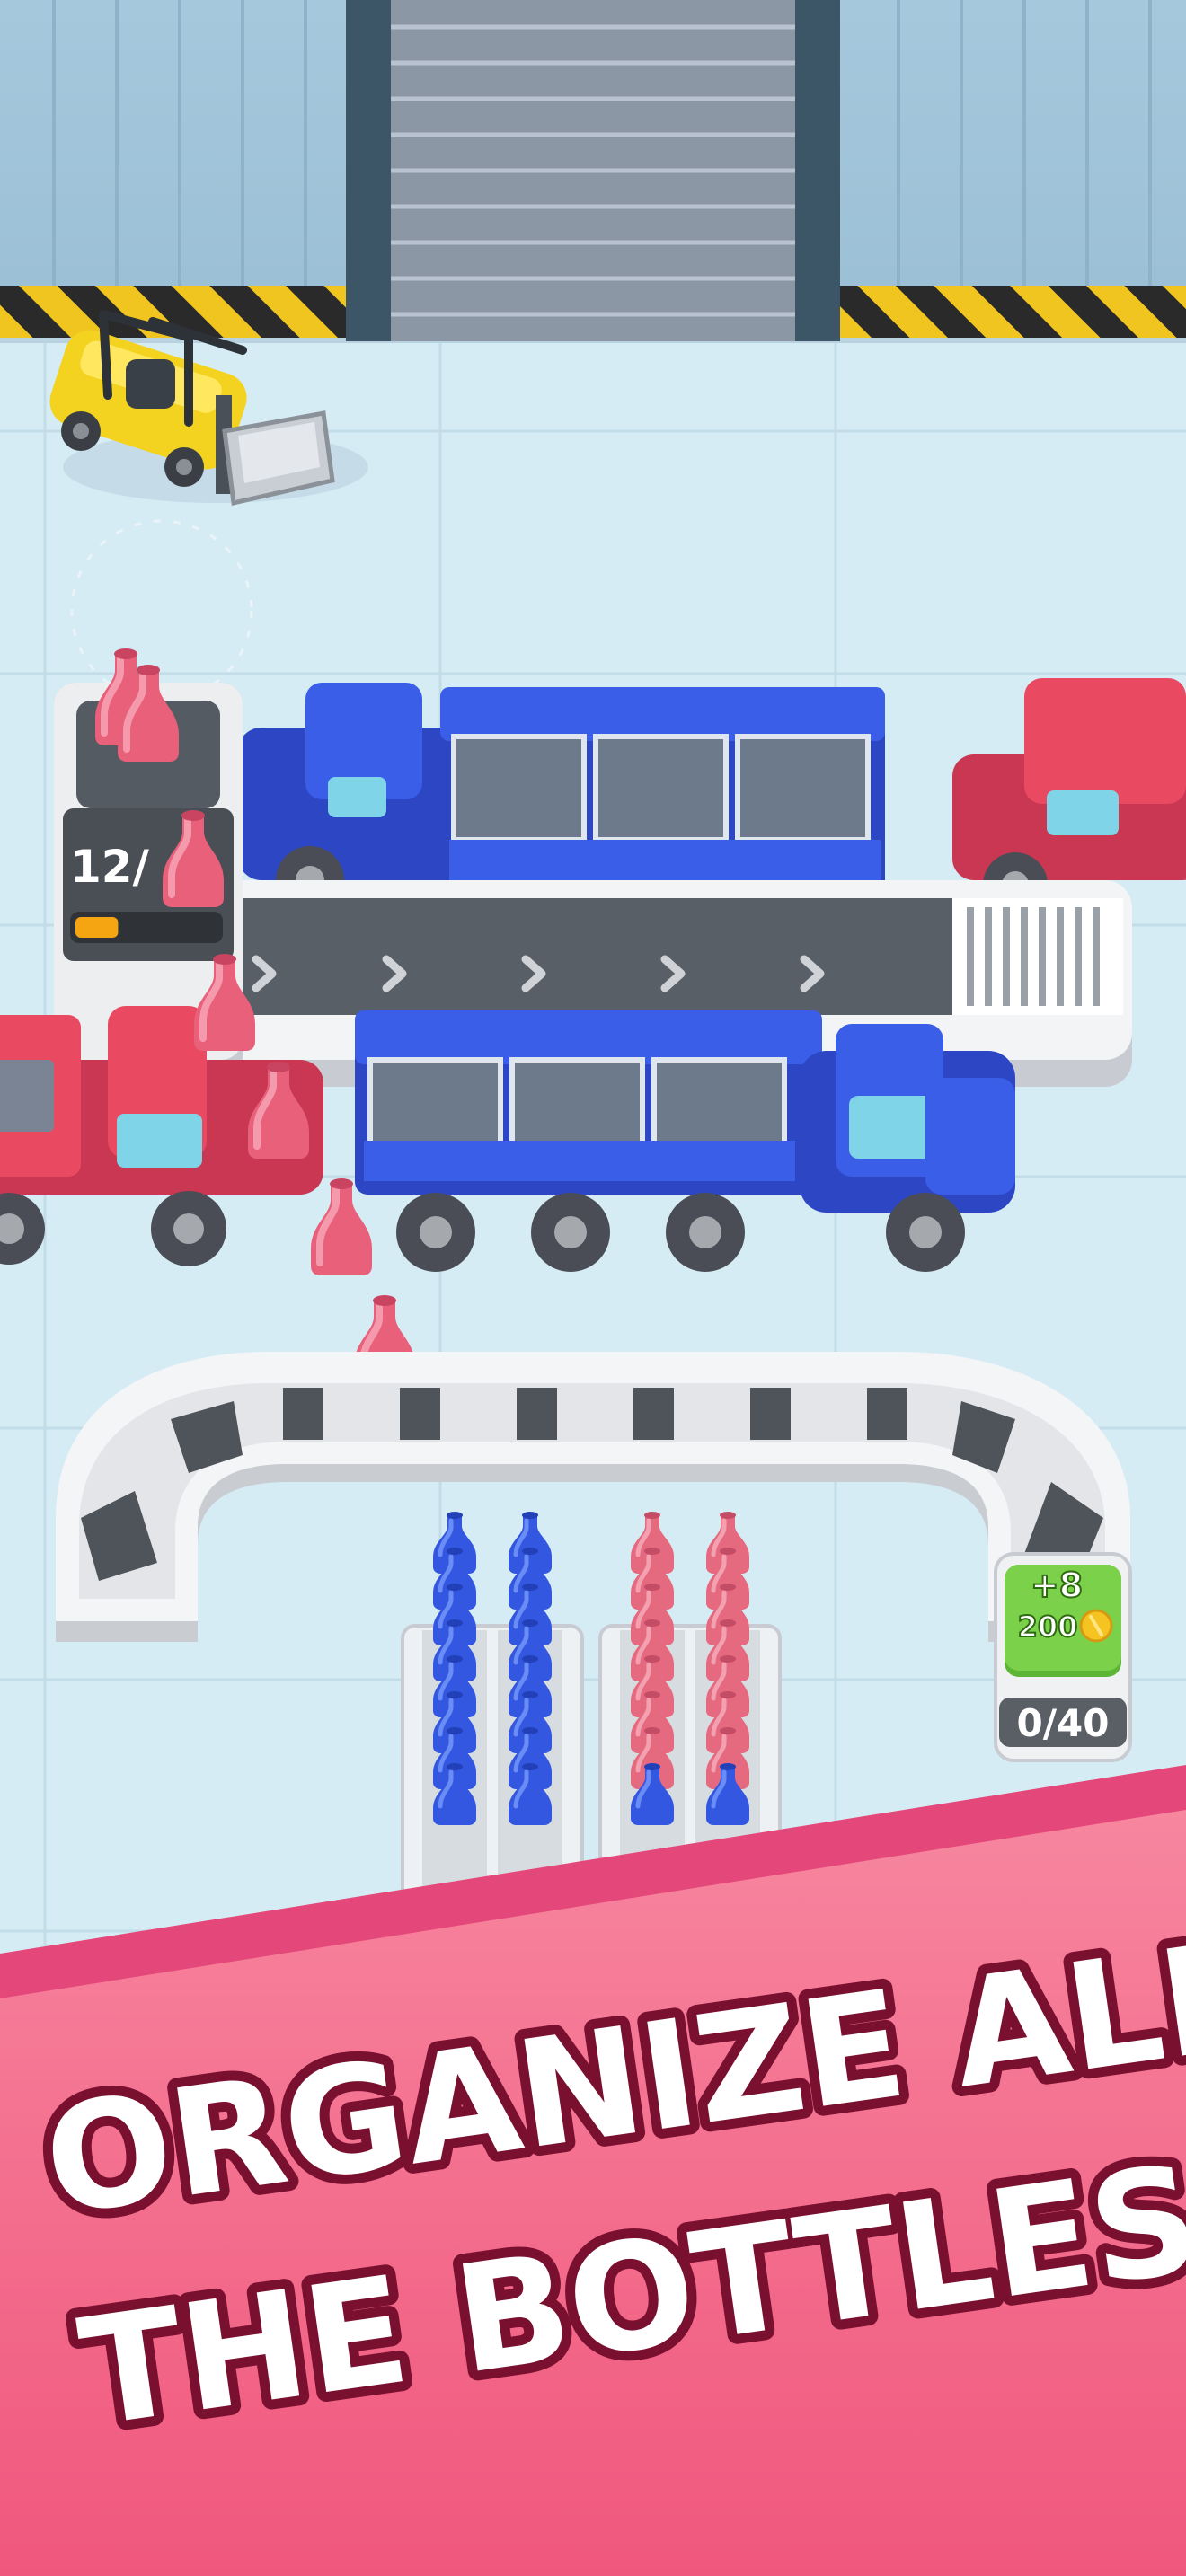  I want to click on truck-blue-upper, so click(561, 798).